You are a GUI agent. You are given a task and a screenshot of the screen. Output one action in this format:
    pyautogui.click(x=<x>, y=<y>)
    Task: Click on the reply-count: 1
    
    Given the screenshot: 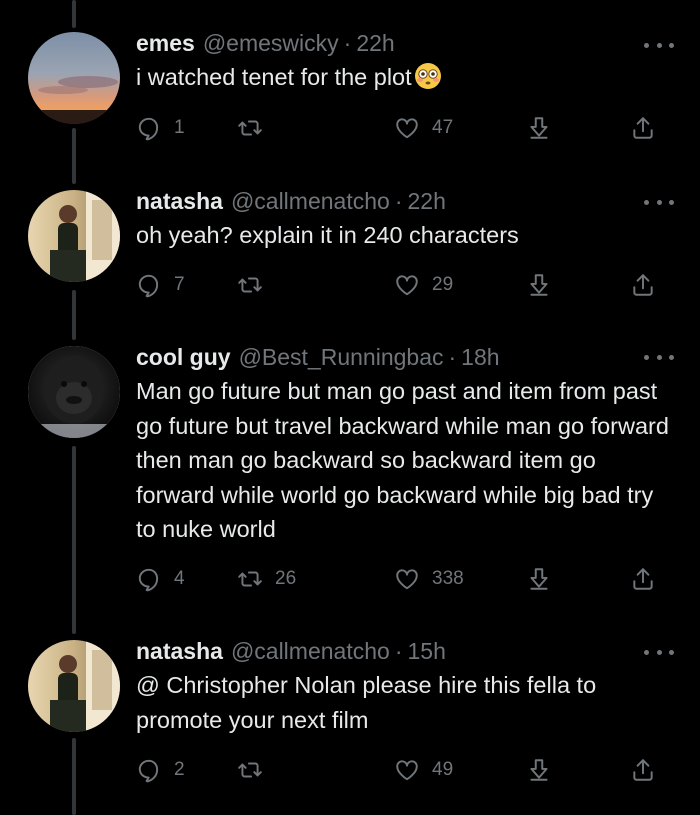 What is the action you would take?
    pyautogui.click(x=179, y=127)
    